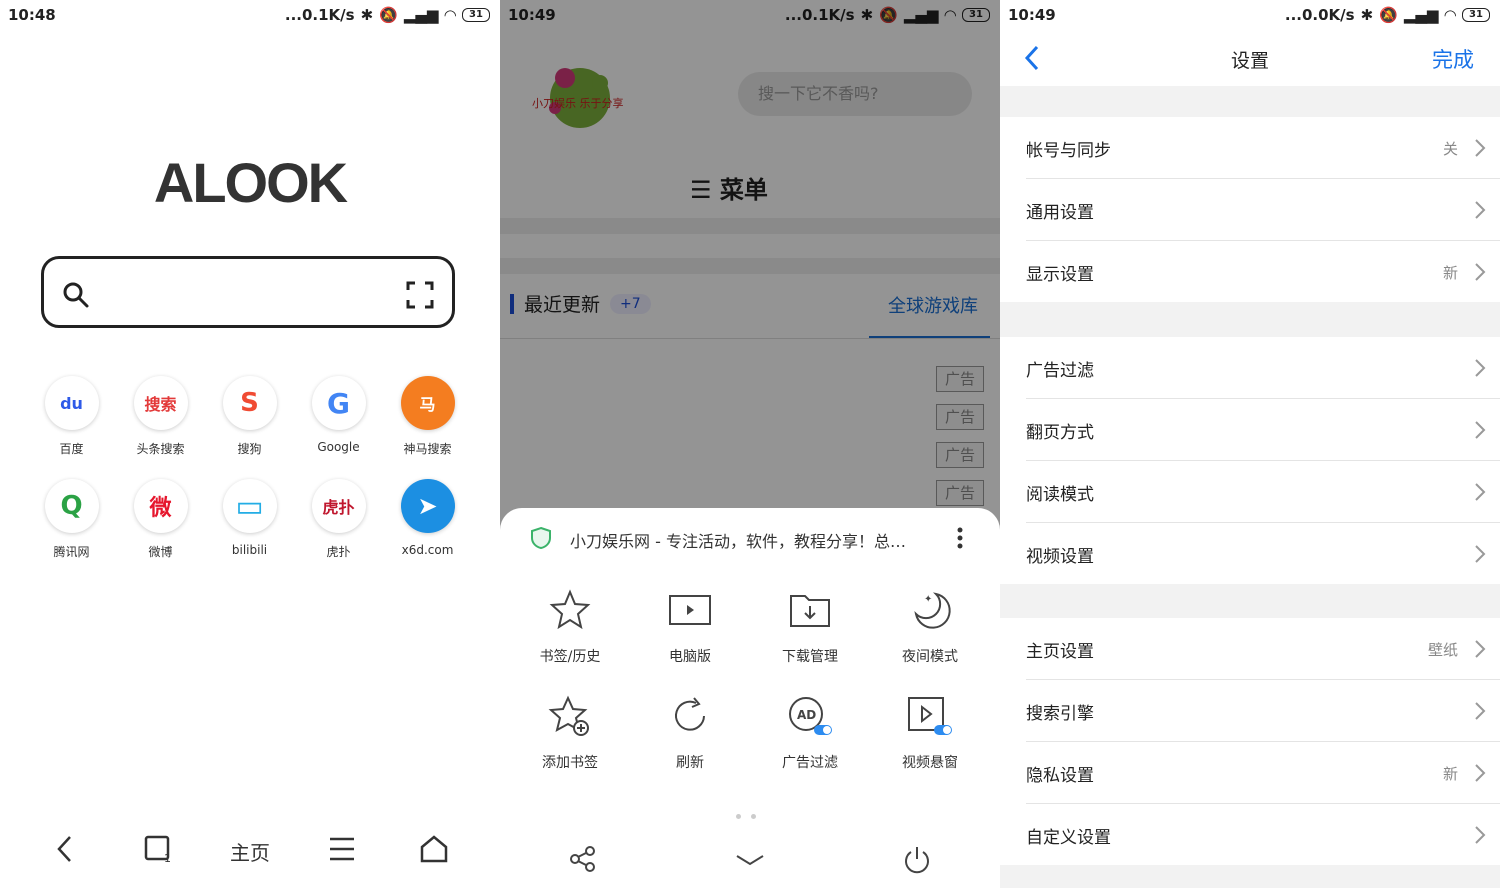 The width and height of the screenshot is (1500, 888). I want to click on scan-icon, so click(420, 295).